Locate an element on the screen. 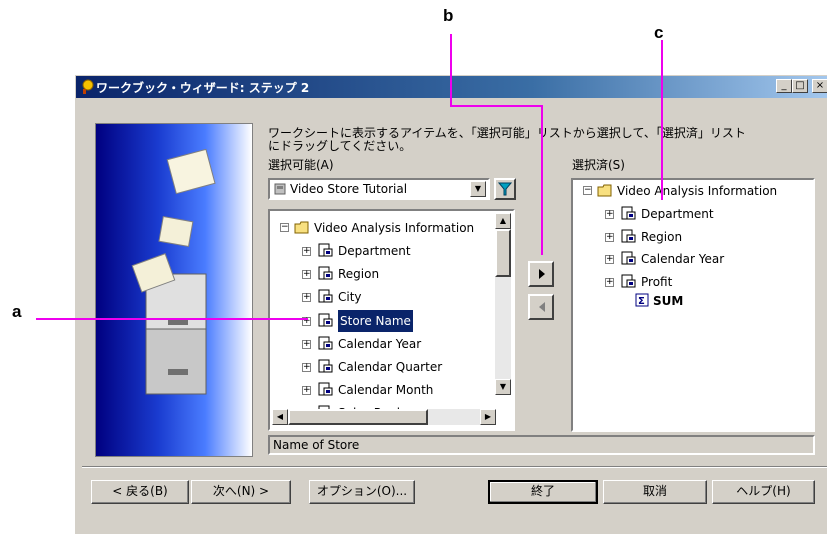 This screenshot has height=534, width=827. tree-item-label: Calendar Month is located at coordinates (386, 390).